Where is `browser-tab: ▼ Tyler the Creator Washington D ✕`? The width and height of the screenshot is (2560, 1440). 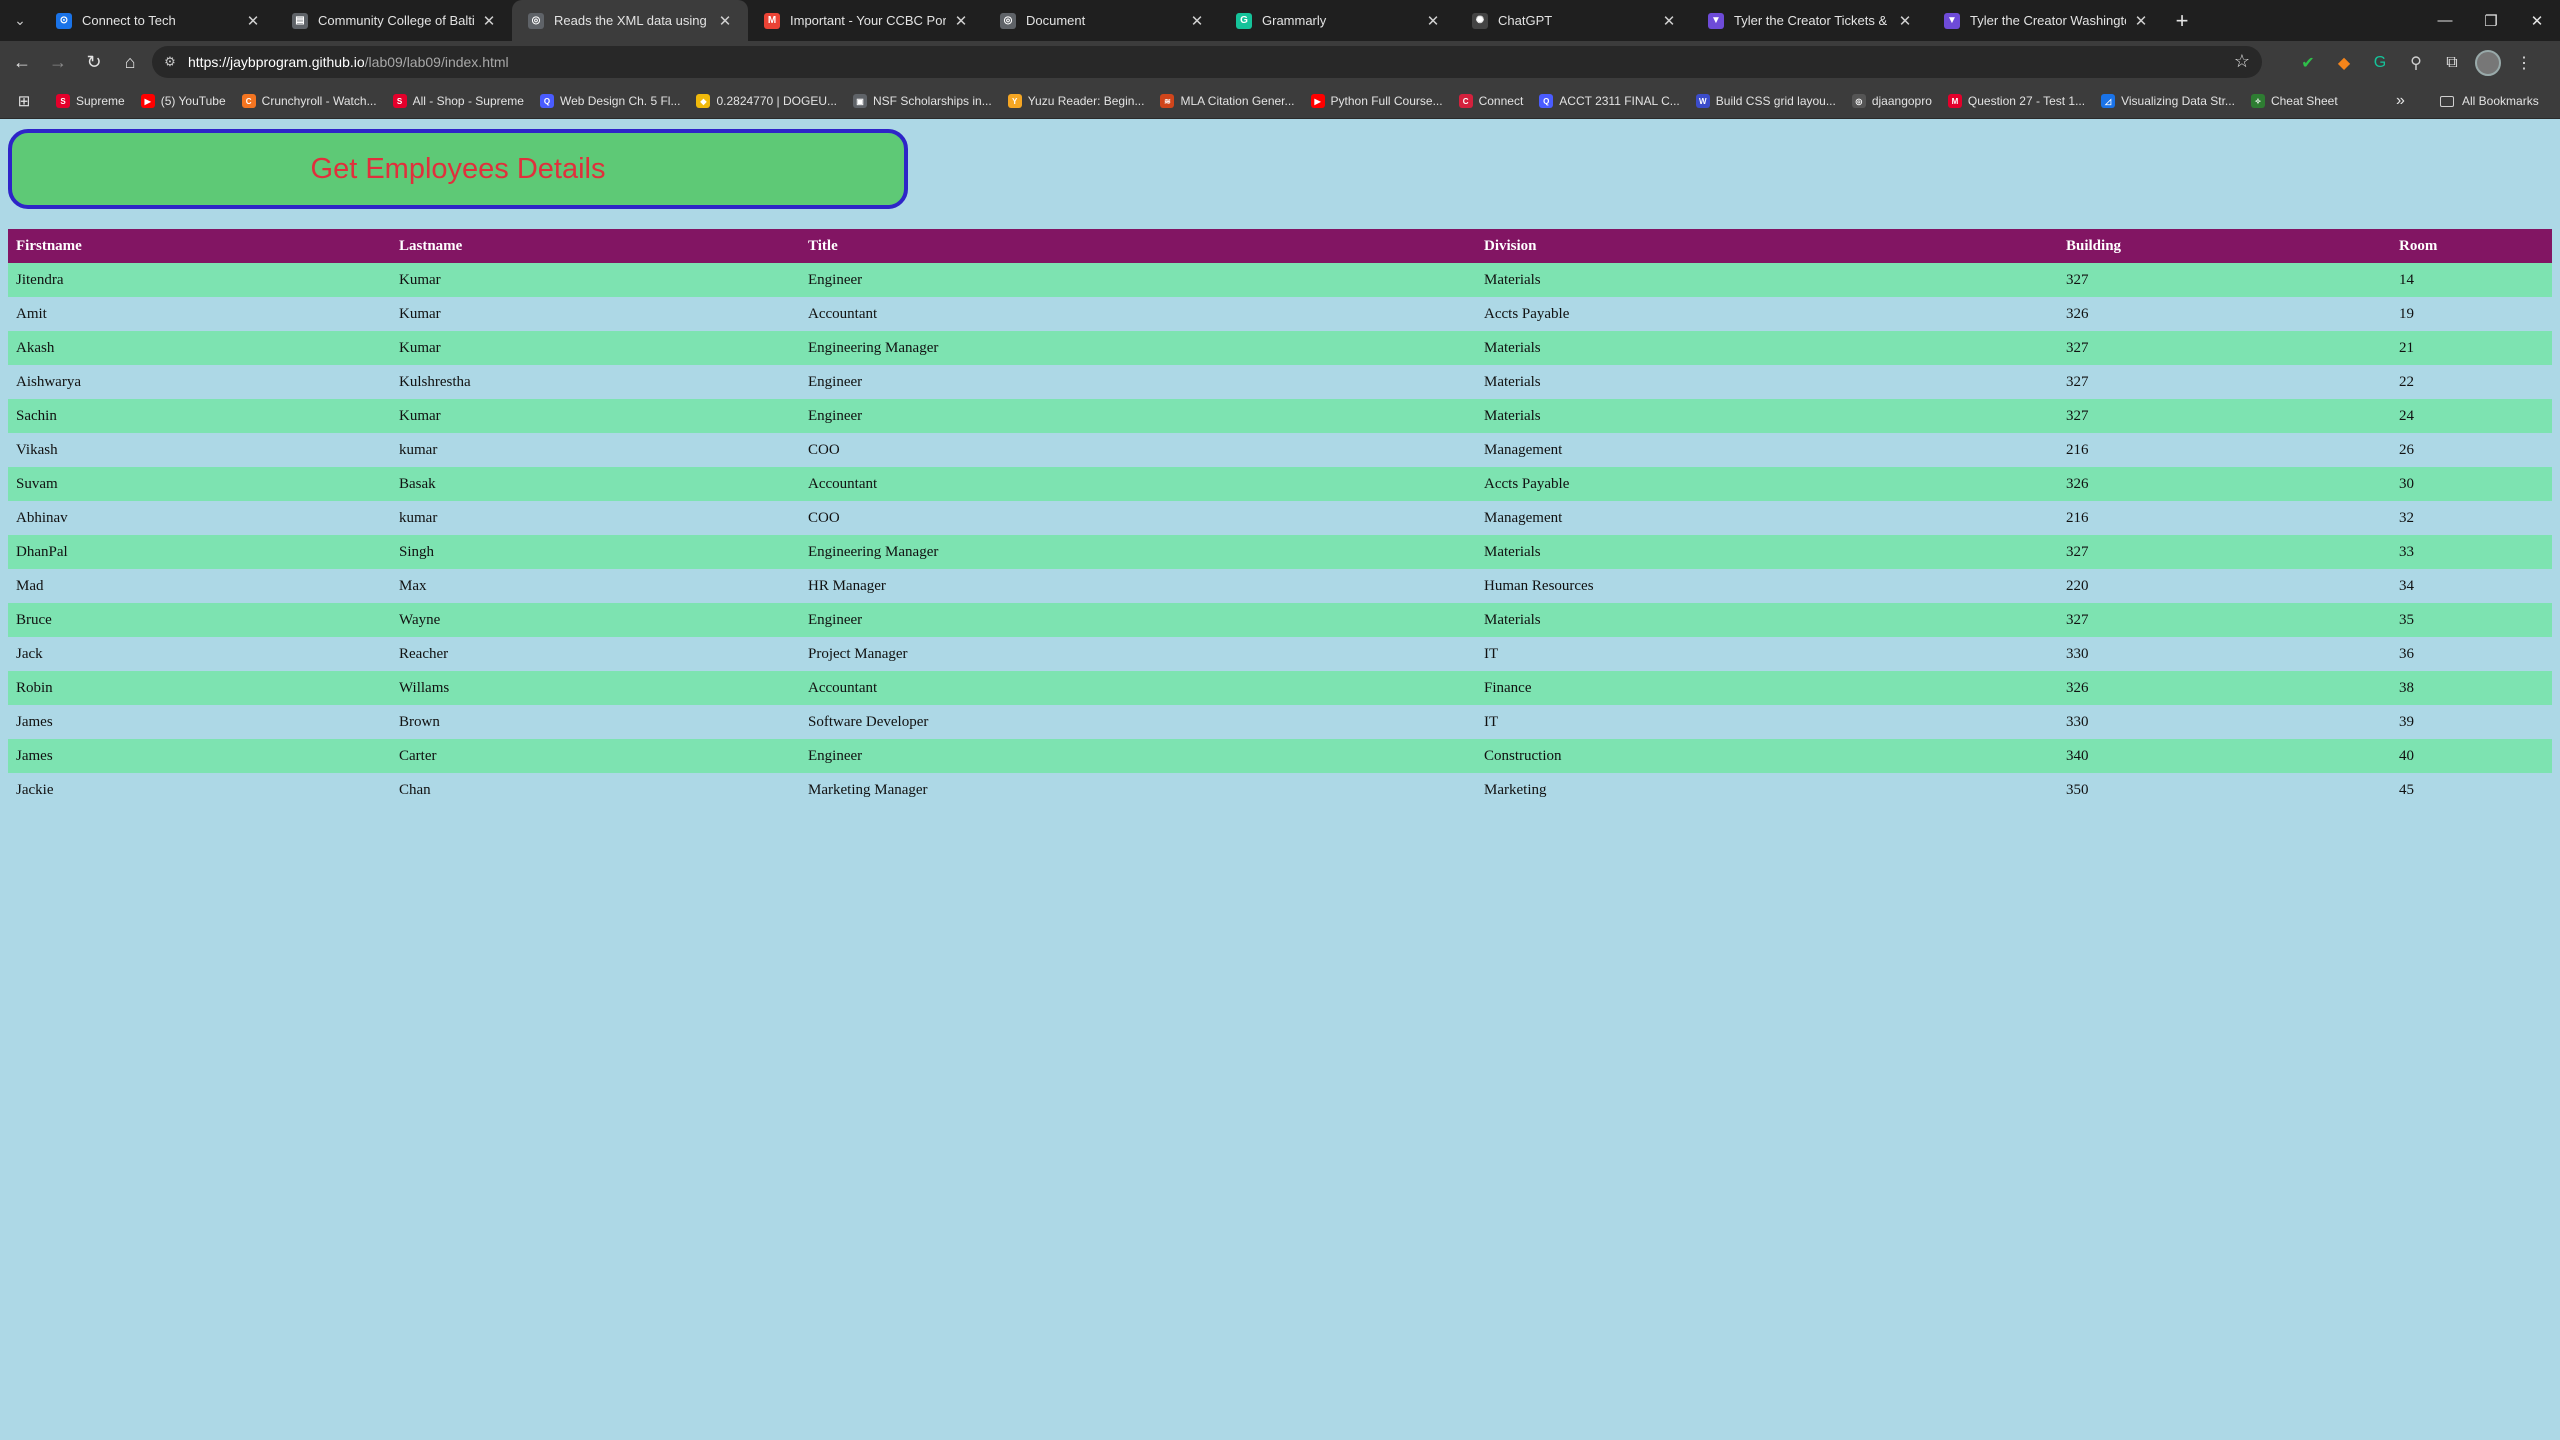
browser-tab: ▼ Tyler the Creator Washington D ✕ is located at coordinates (2046, 20).